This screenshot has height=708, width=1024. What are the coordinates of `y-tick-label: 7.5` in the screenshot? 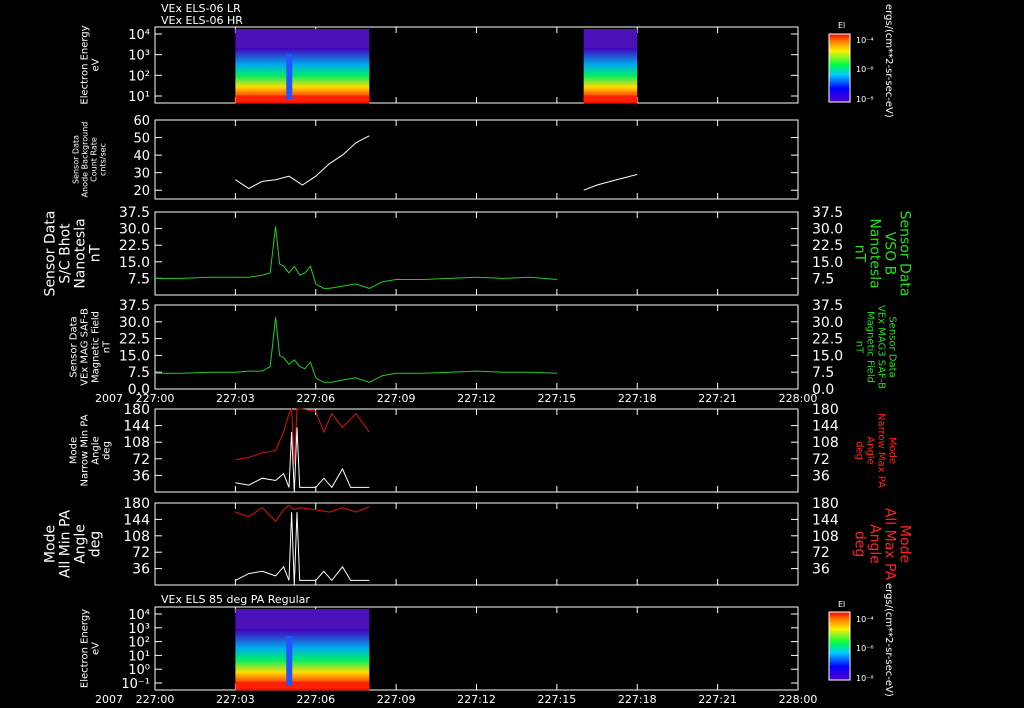 It's located at (139, 279).